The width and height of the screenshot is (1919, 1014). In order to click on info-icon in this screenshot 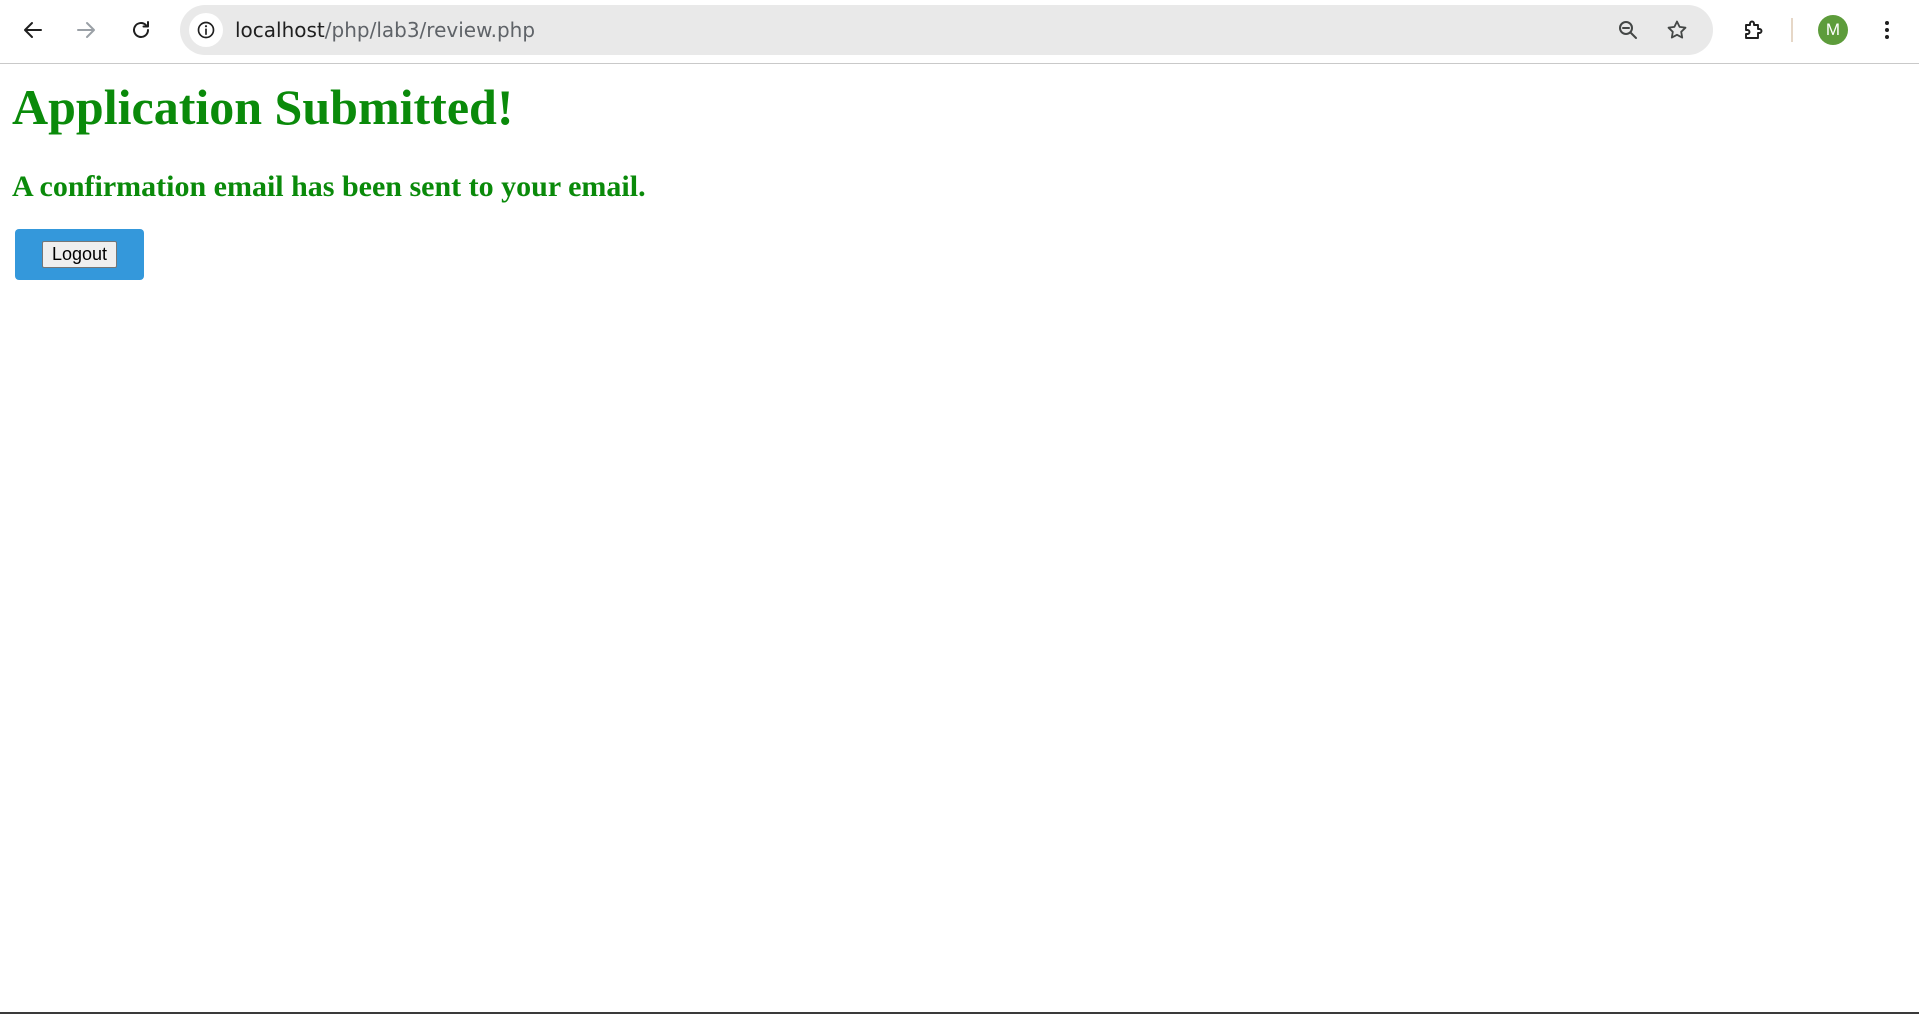, I will do `click(206, 30)`.